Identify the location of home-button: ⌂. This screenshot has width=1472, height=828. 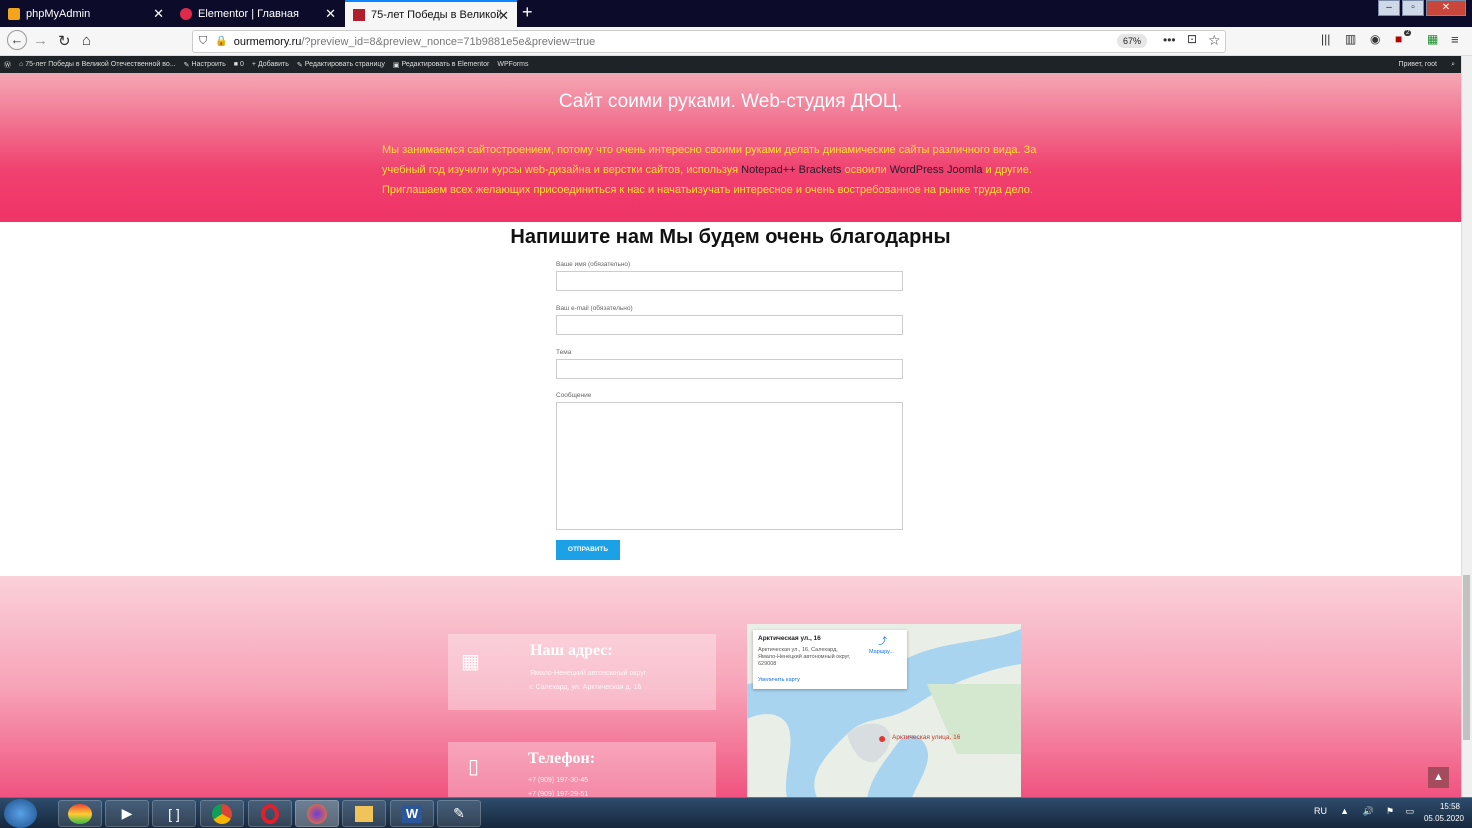
(86, 40).